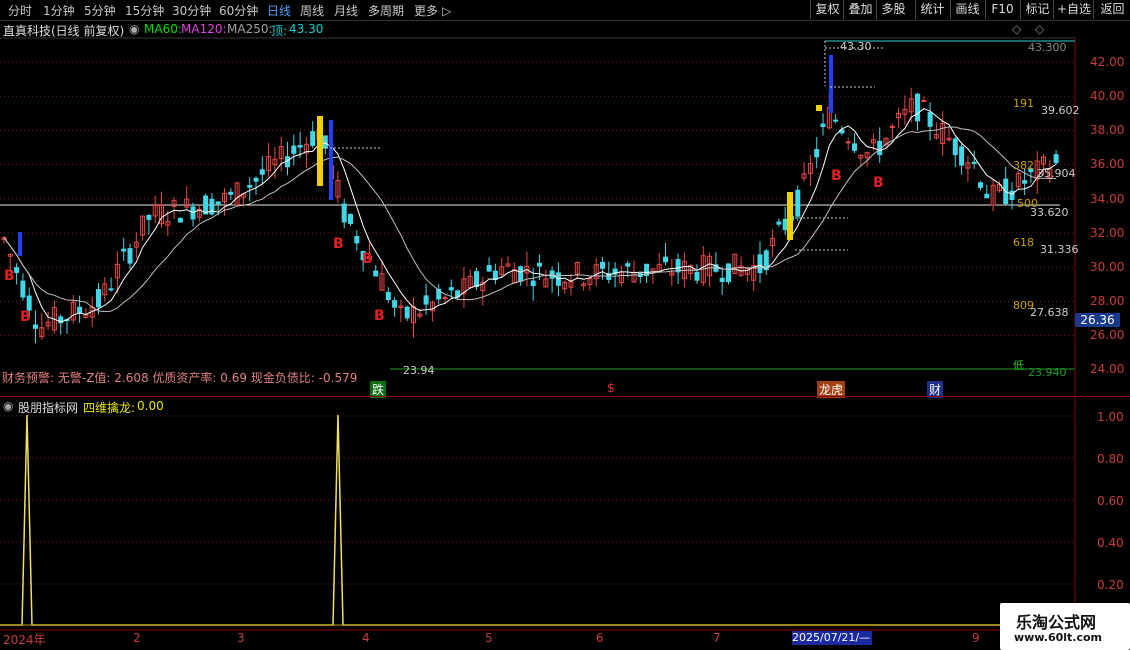 The height and width of the screenshot is (650, 1130). I want to click on high-right-value: 43.300, so click(1047, 47).